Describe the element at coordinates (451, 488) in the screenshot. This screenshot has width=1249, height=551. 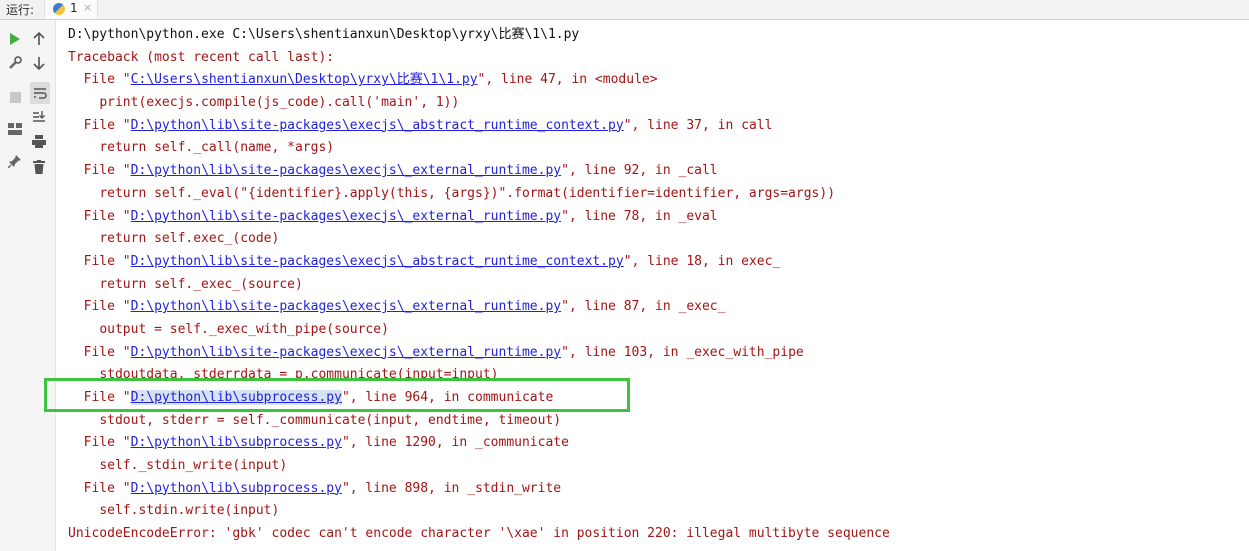
I see `traceback-location: ", line 898, in _stdin_write` at that location.